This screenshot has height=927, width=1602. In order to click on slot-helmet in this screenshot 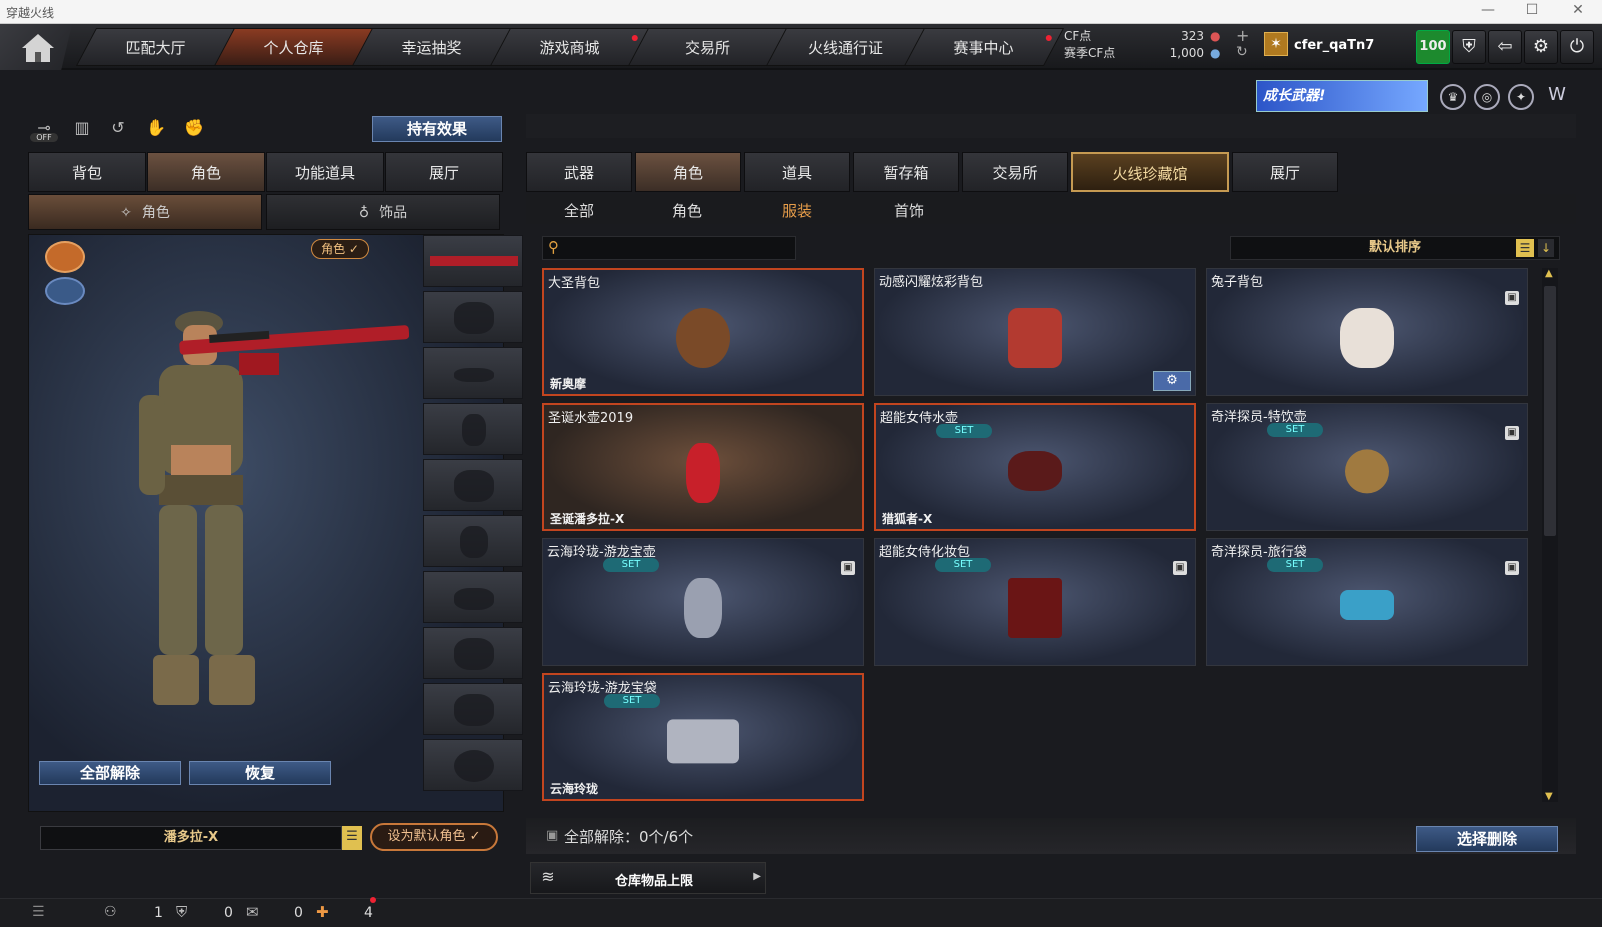, I will do `click(473, 317)`.